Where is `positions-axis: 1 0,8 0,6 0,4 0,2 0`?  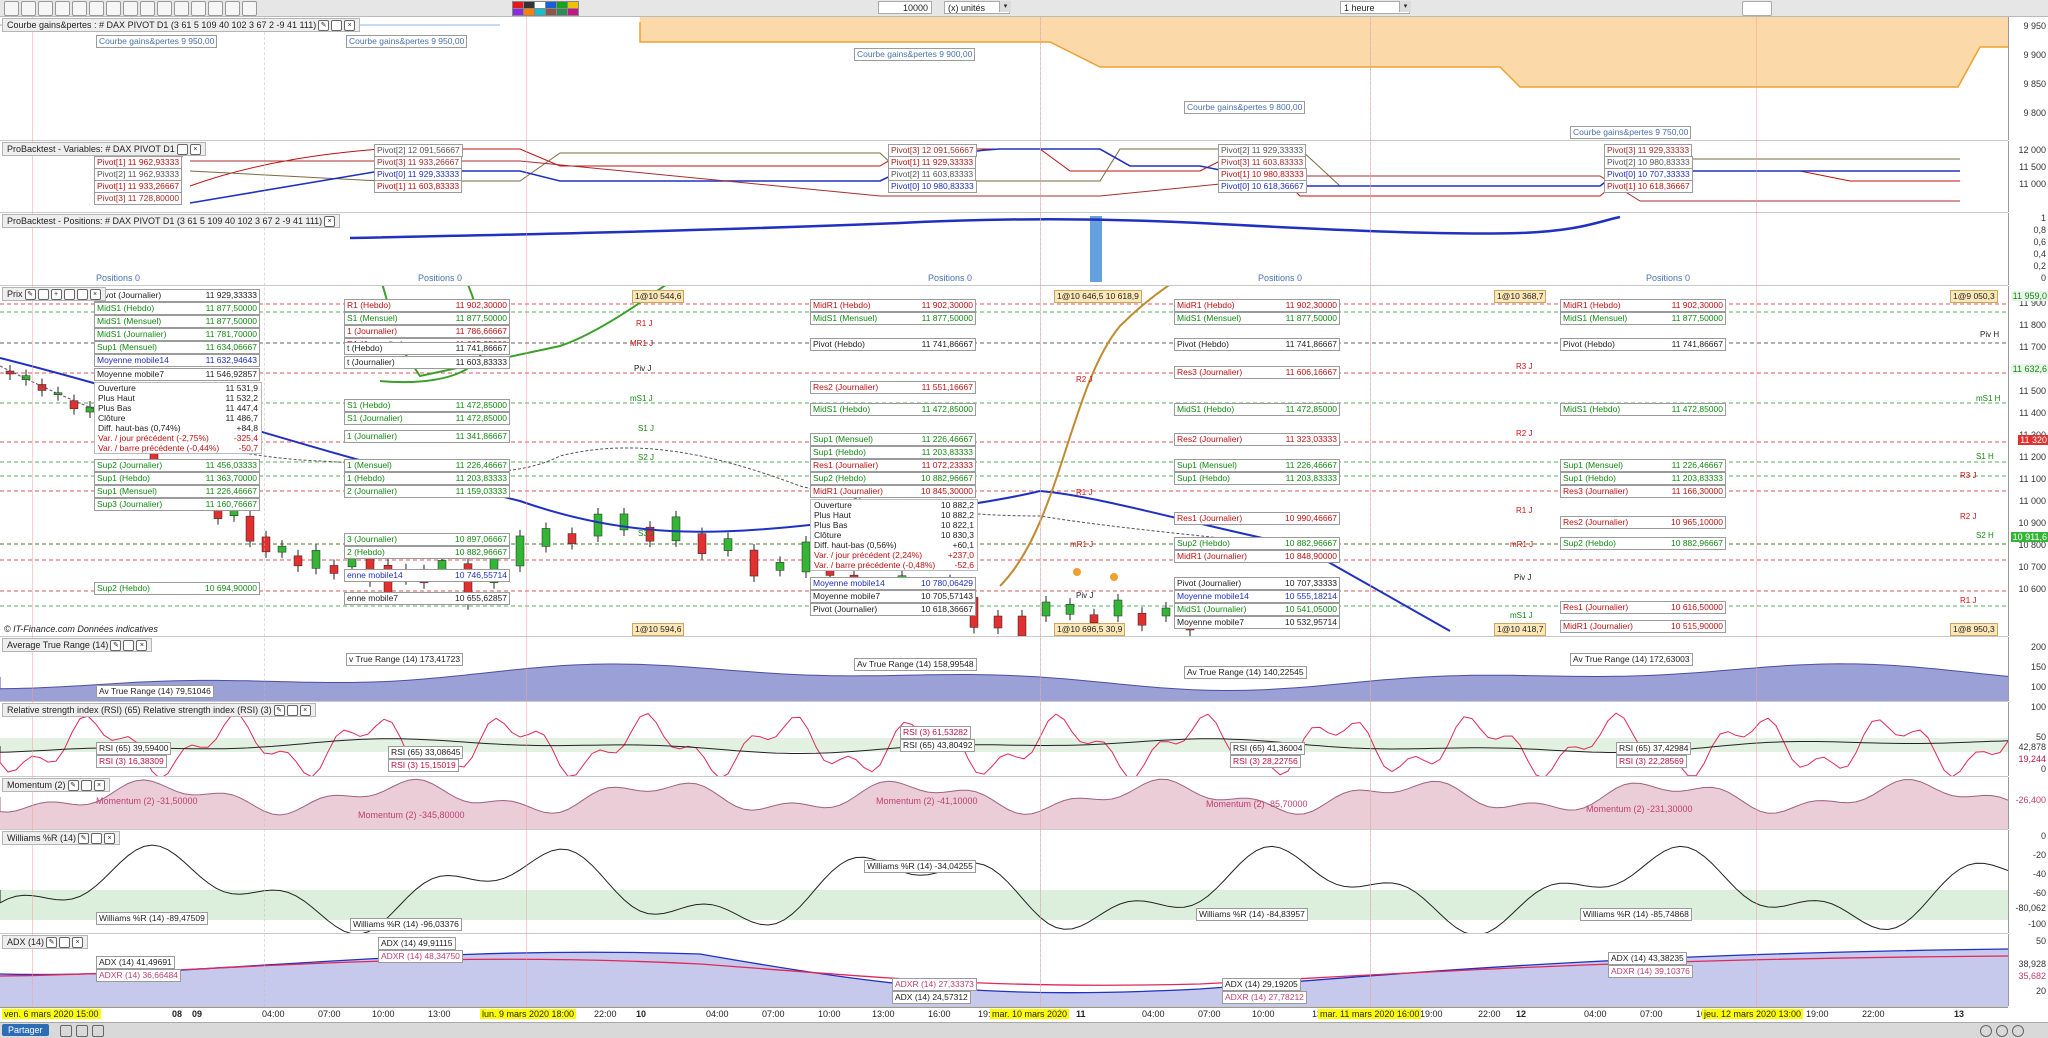 positions-axis: 1 0,8 0,6 0,4 0,2 0 is located at coordinates (2028, 249).